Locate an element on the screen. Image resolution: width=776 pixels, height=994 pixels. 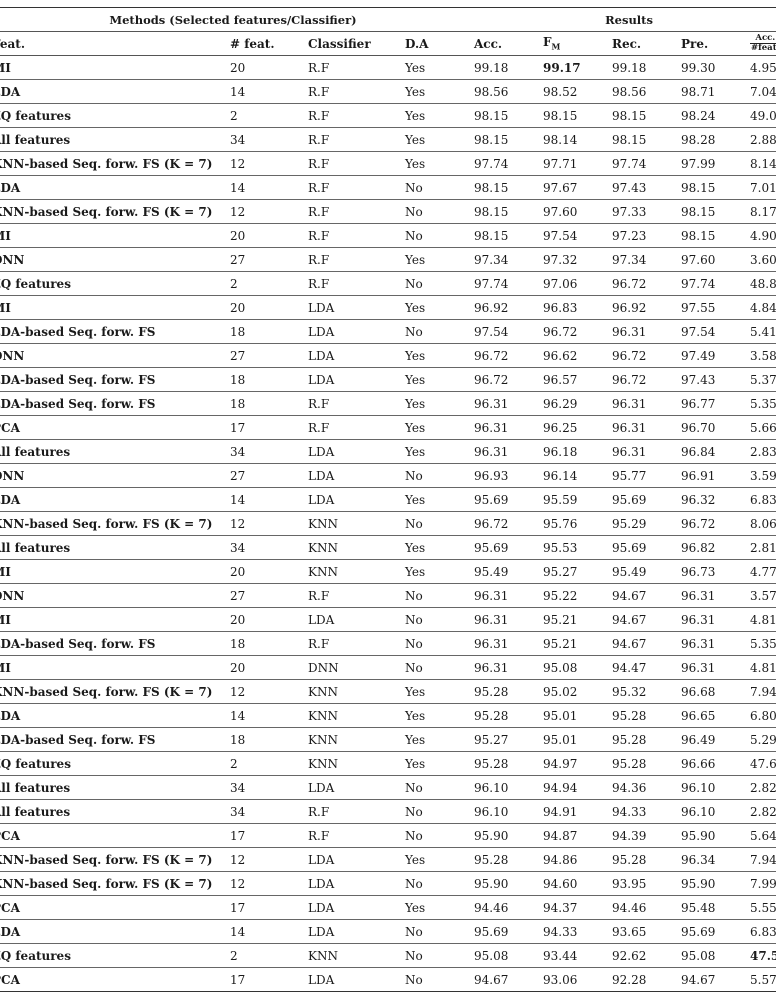
cell-rec: 96.92 is located at coordinates (646, 307).